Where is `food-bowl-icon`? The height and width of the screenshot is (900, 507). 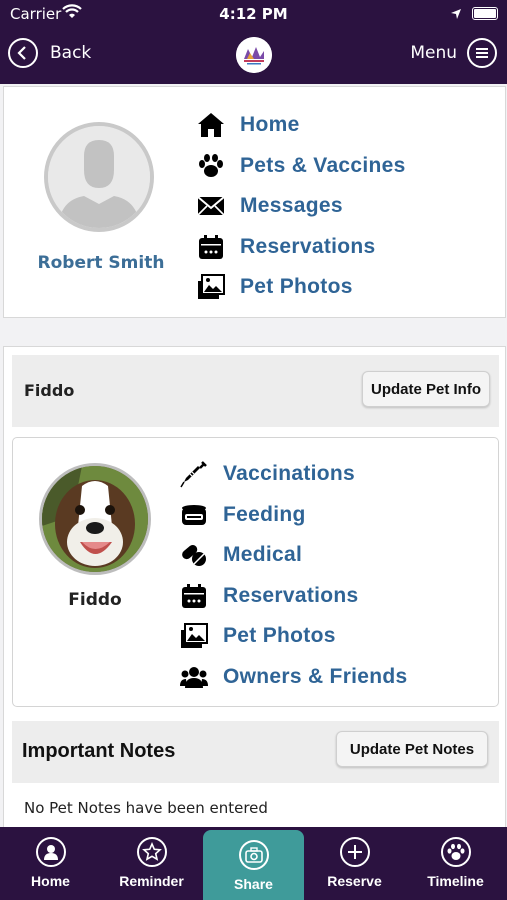
food-bowl-icon is located at coordinates (194, 515).